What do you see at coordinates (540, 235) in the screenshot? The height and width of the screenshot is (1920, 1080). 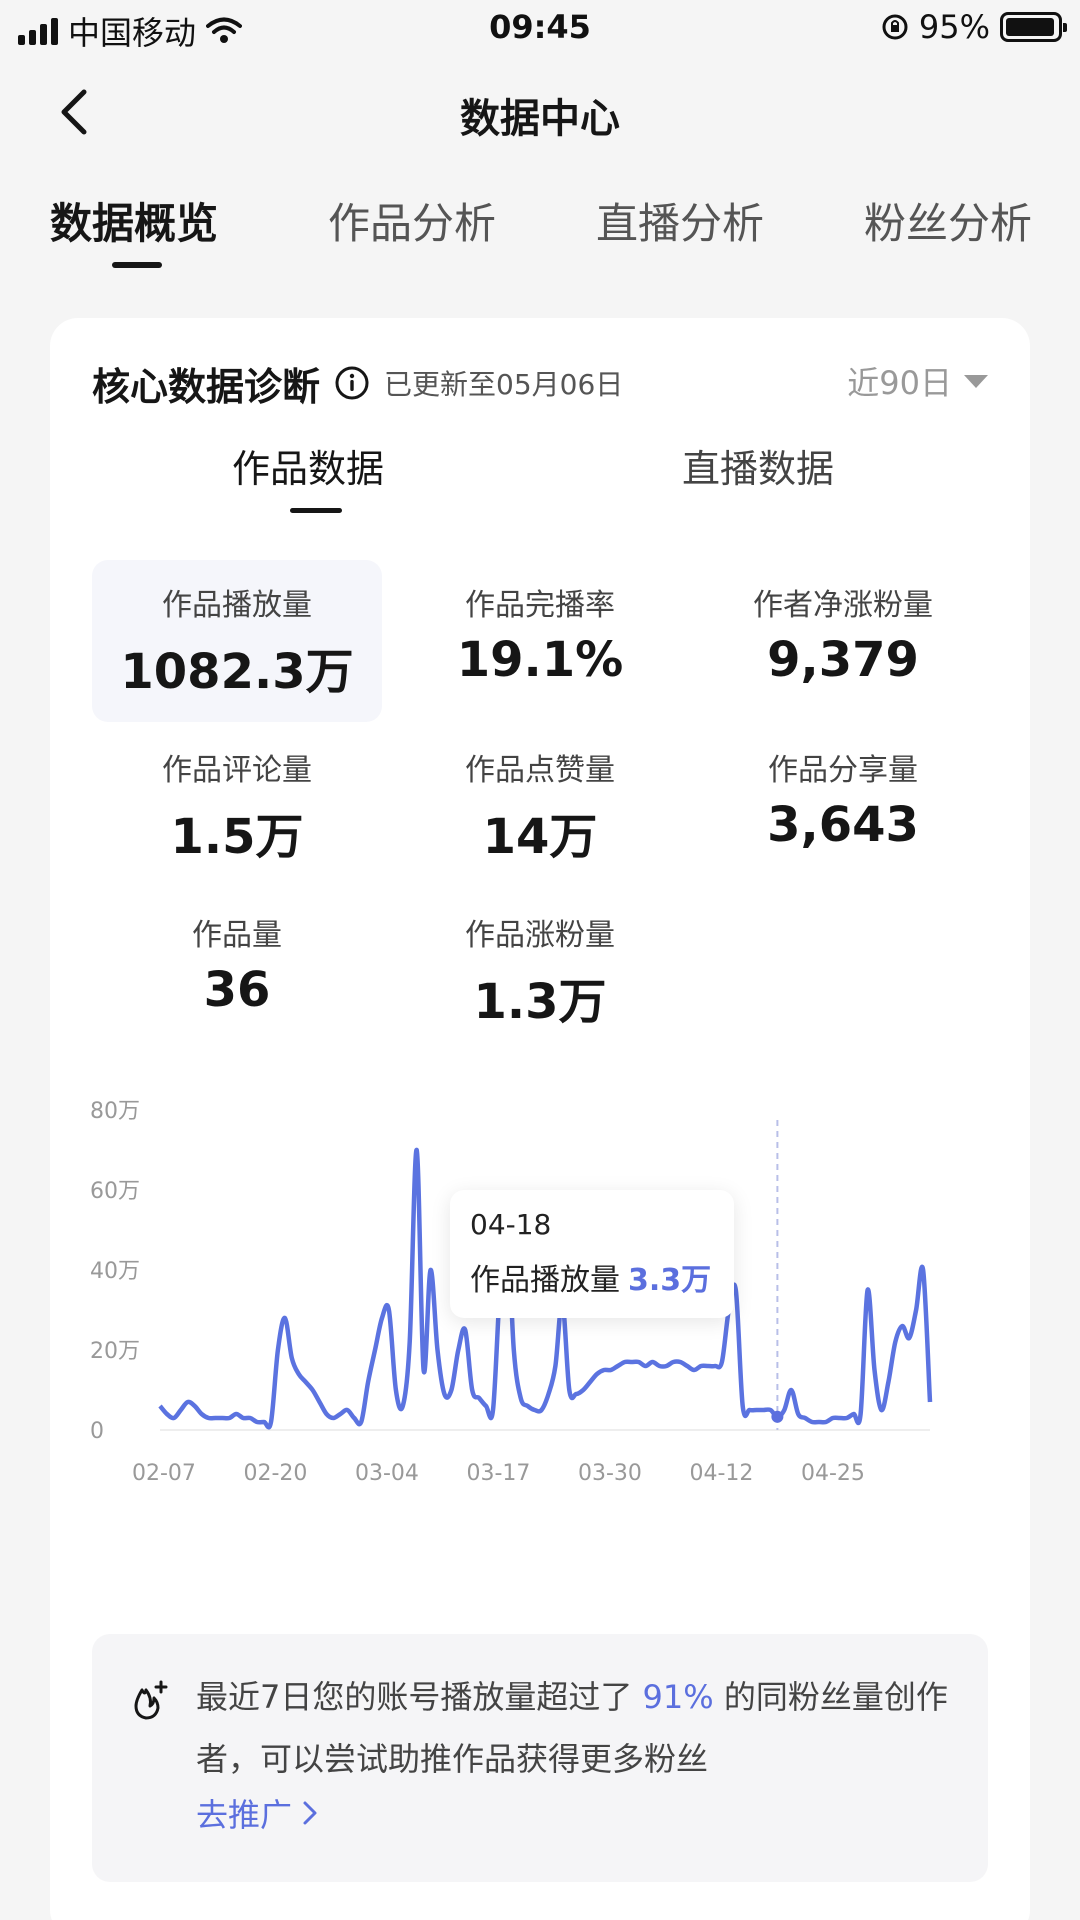 I see `top-tabs: 数据概览 作品分析 直播分析 粉丝分析` at bounding box center [540, 235].